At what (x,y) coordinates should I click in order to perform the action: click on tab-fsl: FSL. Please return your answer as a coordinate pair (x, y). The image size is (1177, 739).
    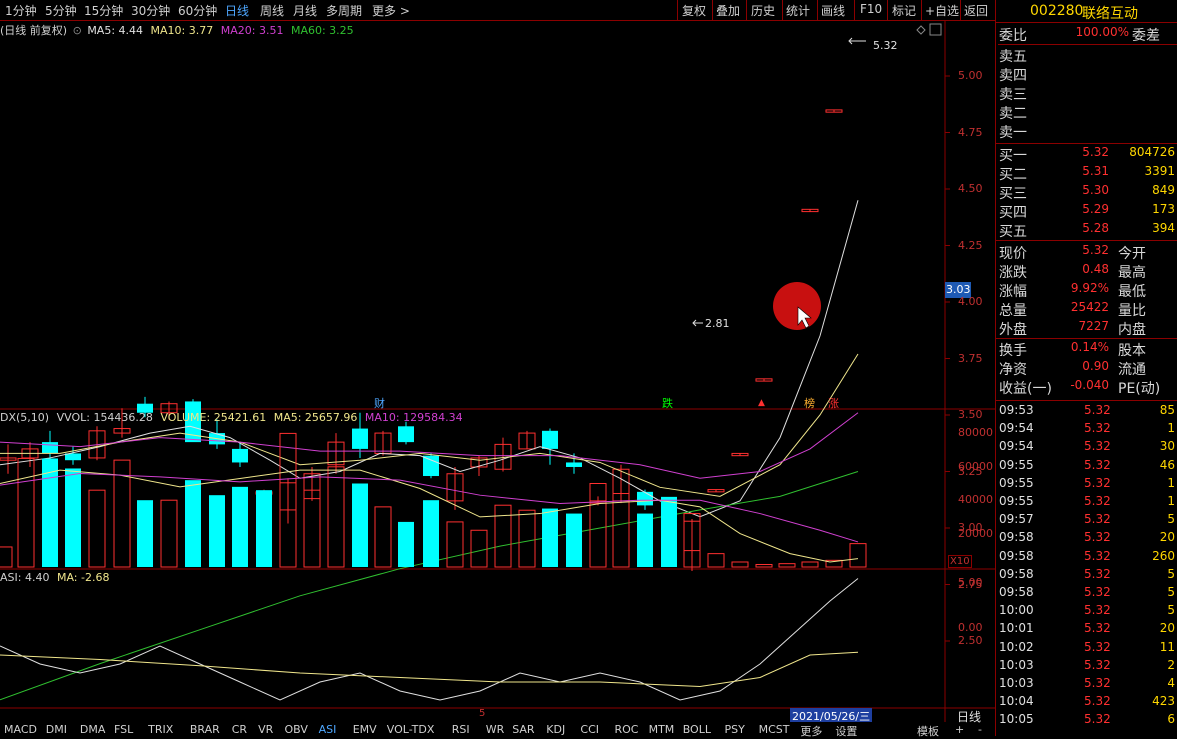
    Looking at the image, I should click on (123, 729).